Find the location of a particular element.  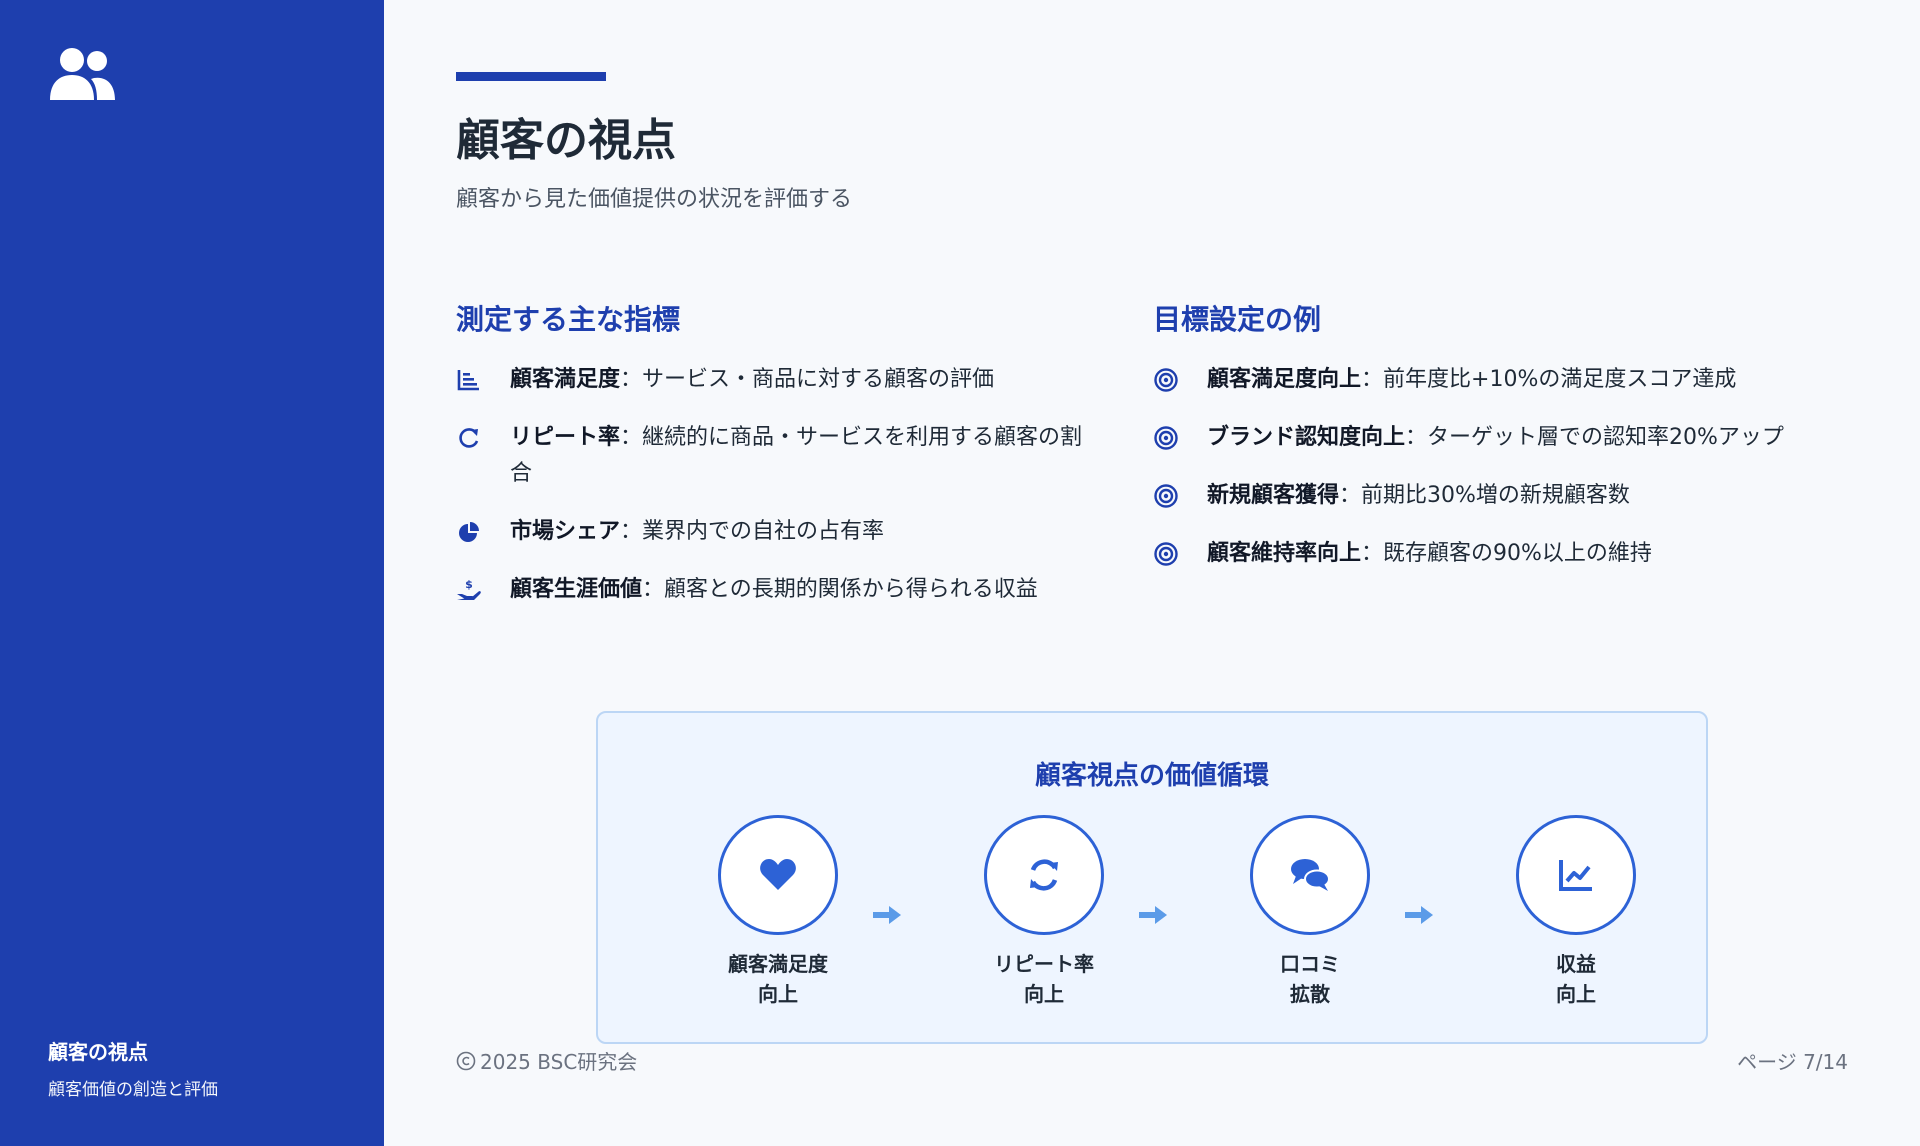

goal-desc: ターゲット層での認知率20%アップ is located at coordinates (1605, 437).